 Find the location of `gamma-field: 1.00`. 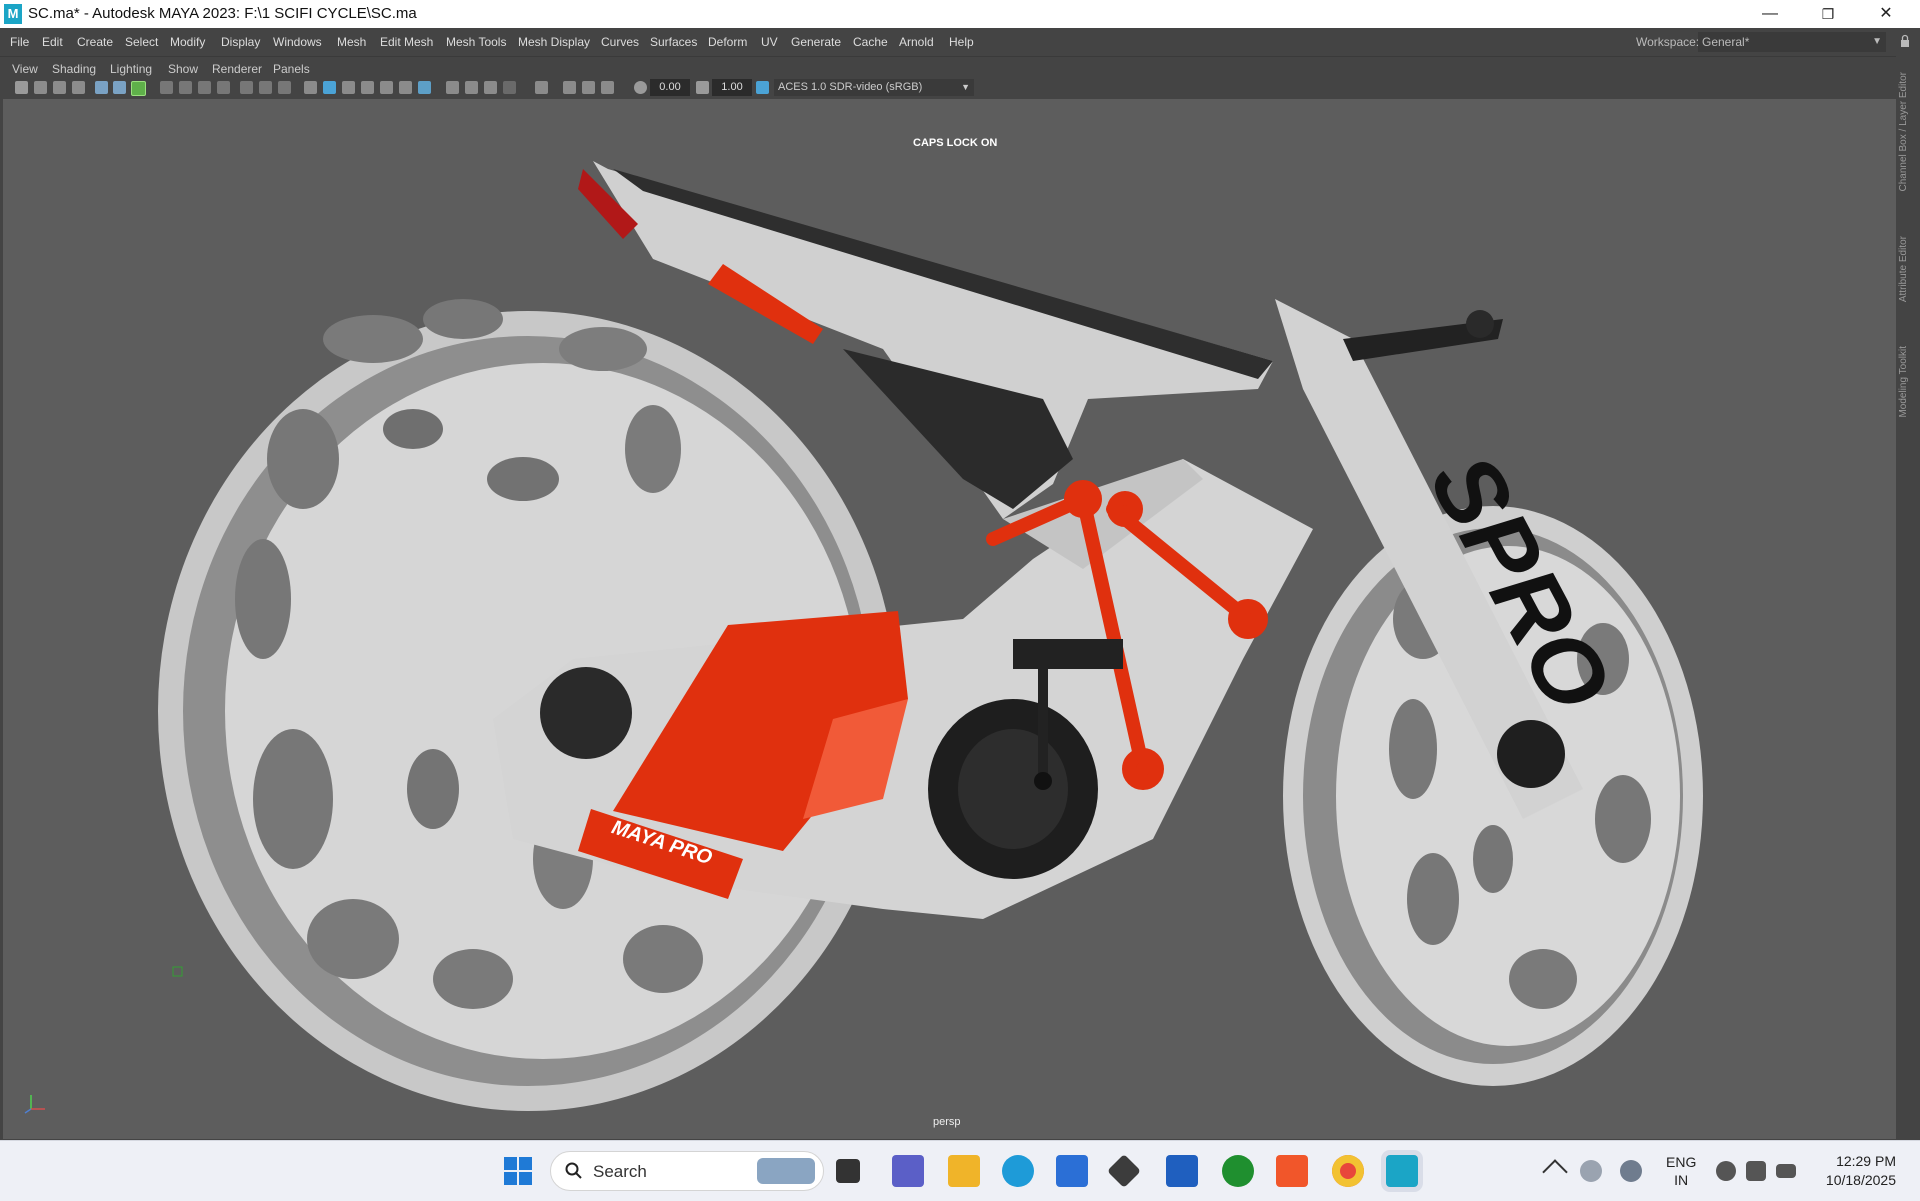

gamma-field: 1.00 is located at coordinates (732, 87).